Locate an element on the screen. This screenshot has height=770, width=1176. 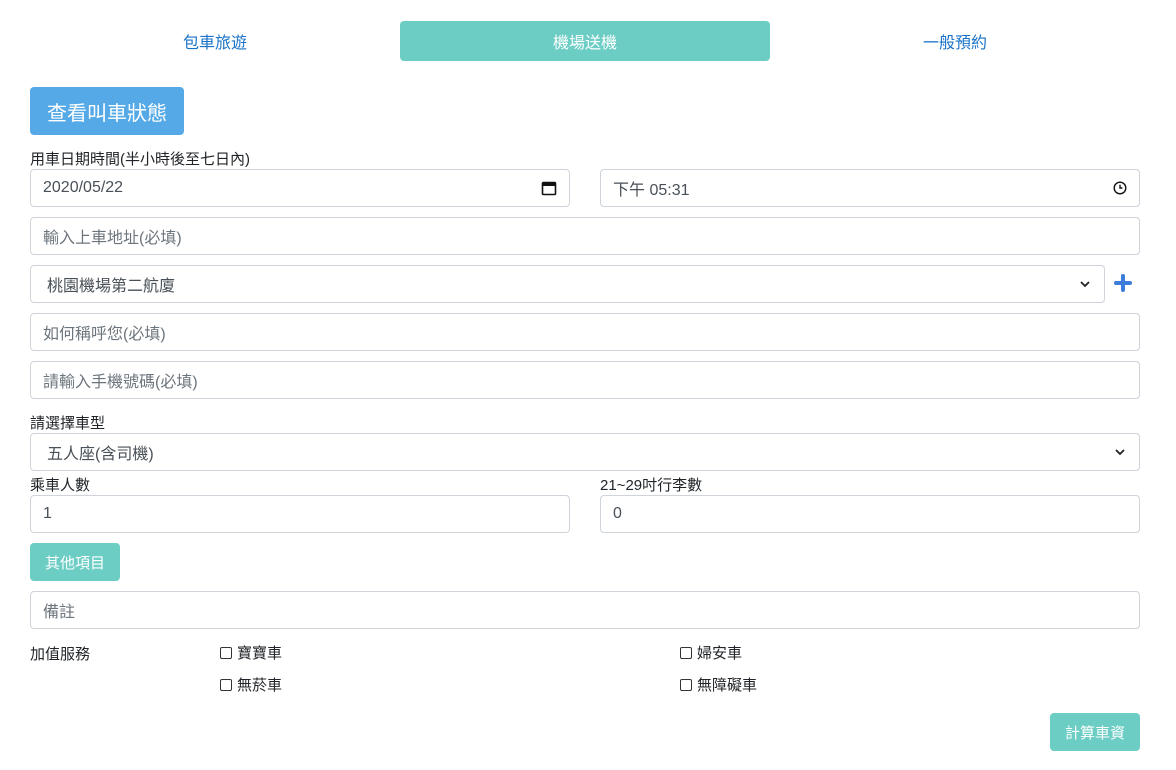
services-label: 加值服務 is located at coordinates (60, 654).